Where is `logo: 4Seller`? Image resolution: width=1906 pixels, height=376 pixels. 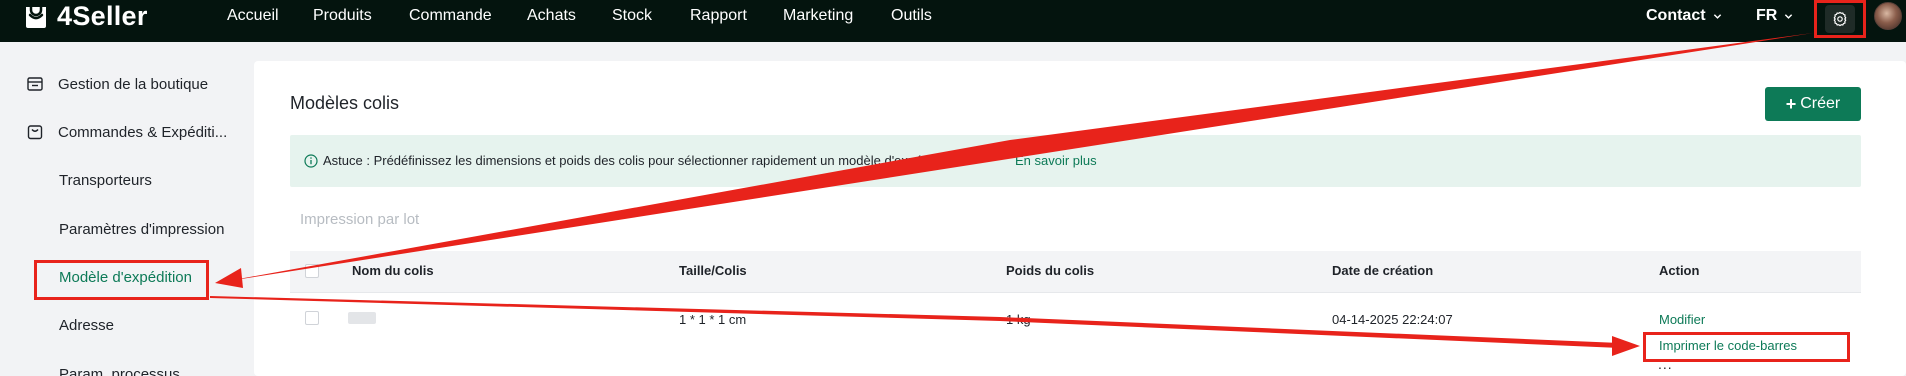
logo: 4Seller is located at coordinates (85, 16).